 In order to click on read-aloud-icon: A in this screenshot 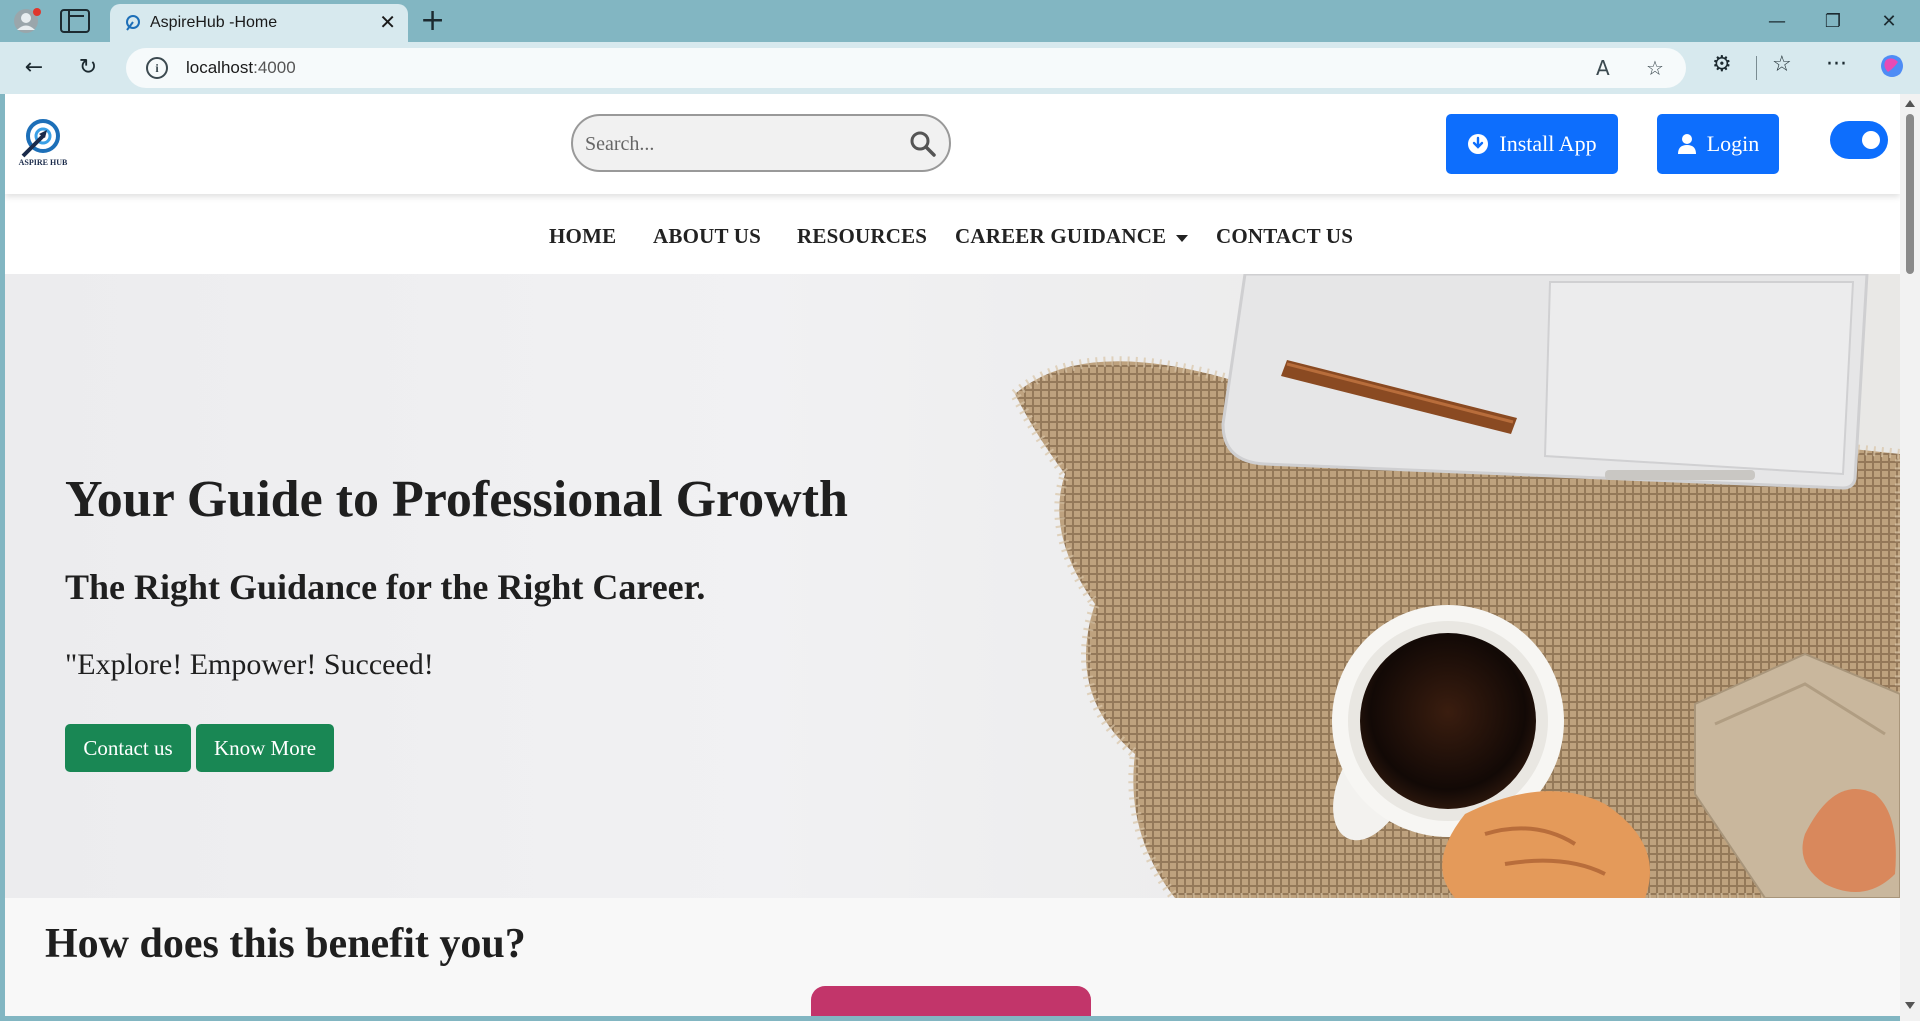, I will do `click(1603, 68)`.